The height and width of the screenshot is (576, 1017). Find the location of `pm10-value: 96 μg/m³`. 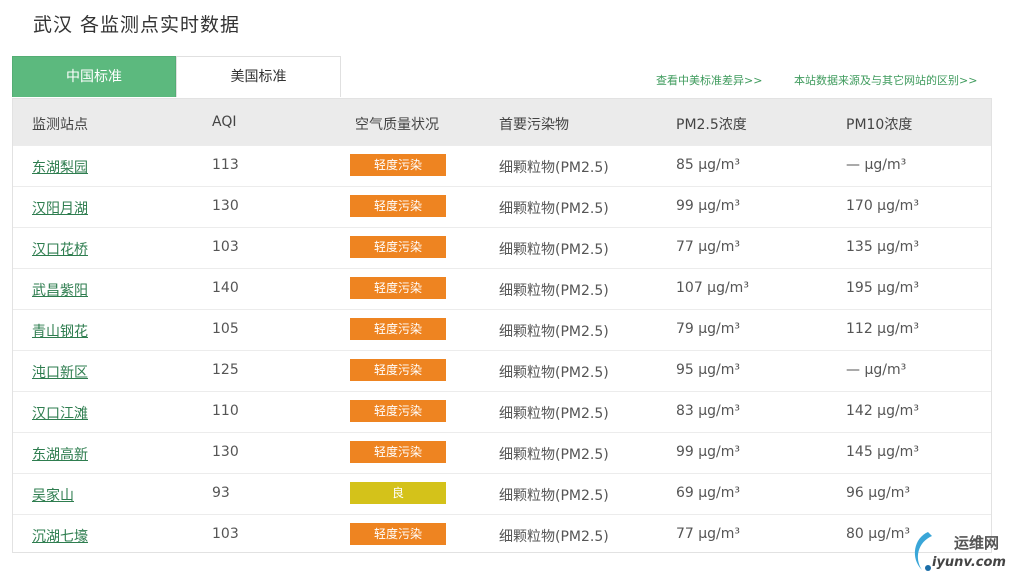

pm10-value: 96 μg/m³ is located at coordinates (878, 493).